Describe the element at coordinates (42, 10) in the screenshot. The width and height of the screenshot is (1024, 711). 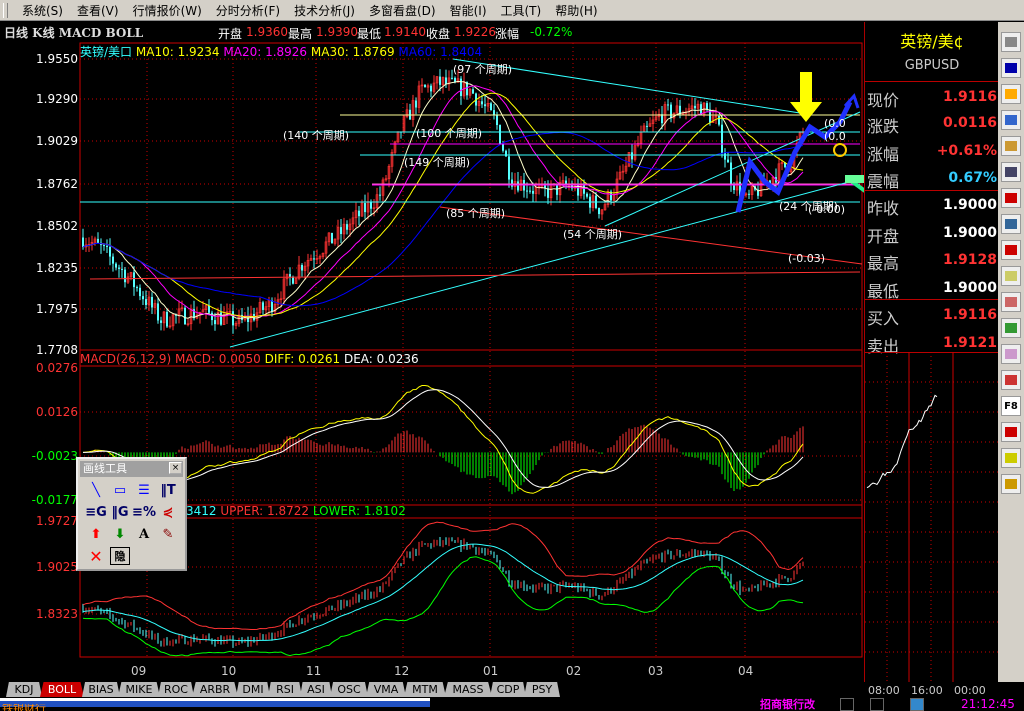
I see `menu-system: 系统(S)` at that location.